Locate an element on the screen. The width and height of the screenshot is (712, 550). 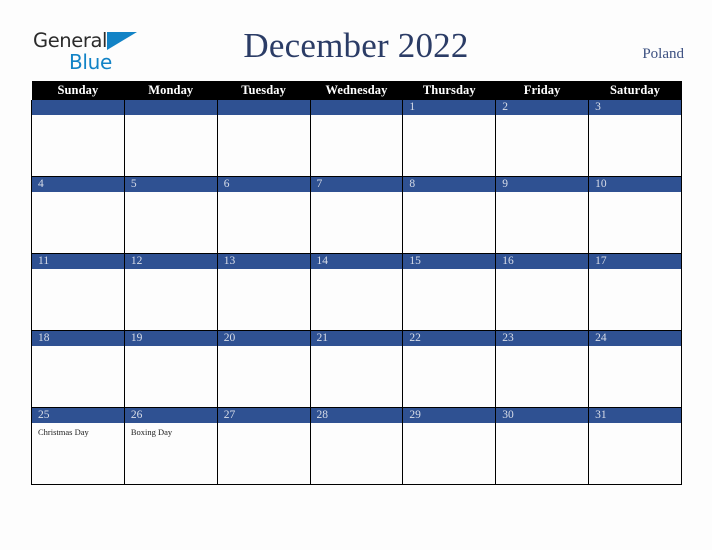
calendar-day-cell-23: 23 is located at coordinates (542, 369).